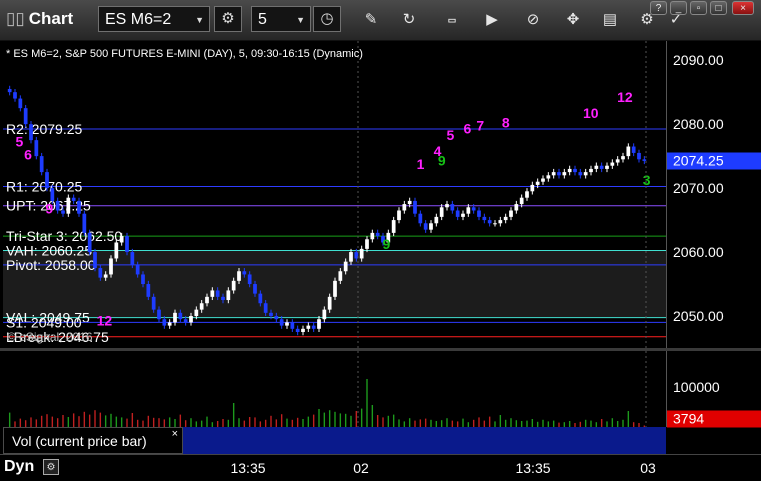 This screenshot has width=761, height=481. I want to click on keyboard-icon: ▭, so click(452, 20).